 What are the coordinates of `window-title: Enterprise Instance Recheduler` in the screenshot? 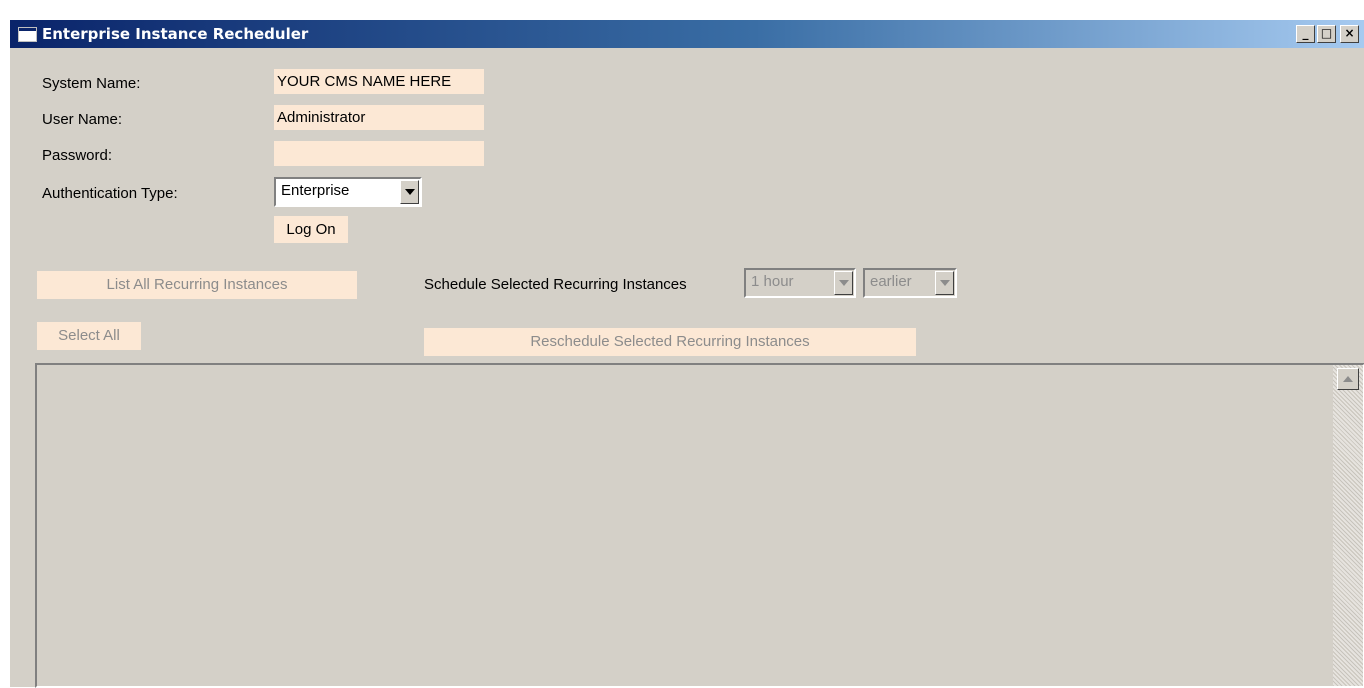 It's located at (175, 34).